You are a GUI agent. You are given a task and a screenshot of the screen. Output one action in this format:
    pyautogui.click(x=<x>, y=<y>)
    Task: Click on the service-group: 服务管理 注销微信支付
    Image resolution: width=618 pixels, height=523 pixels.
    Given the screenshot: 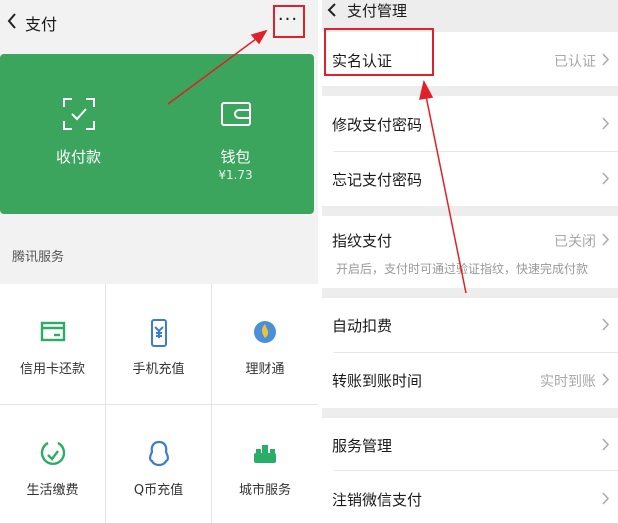 What is the action you would take?
    pyautogui.click(x=470, y=470)
    